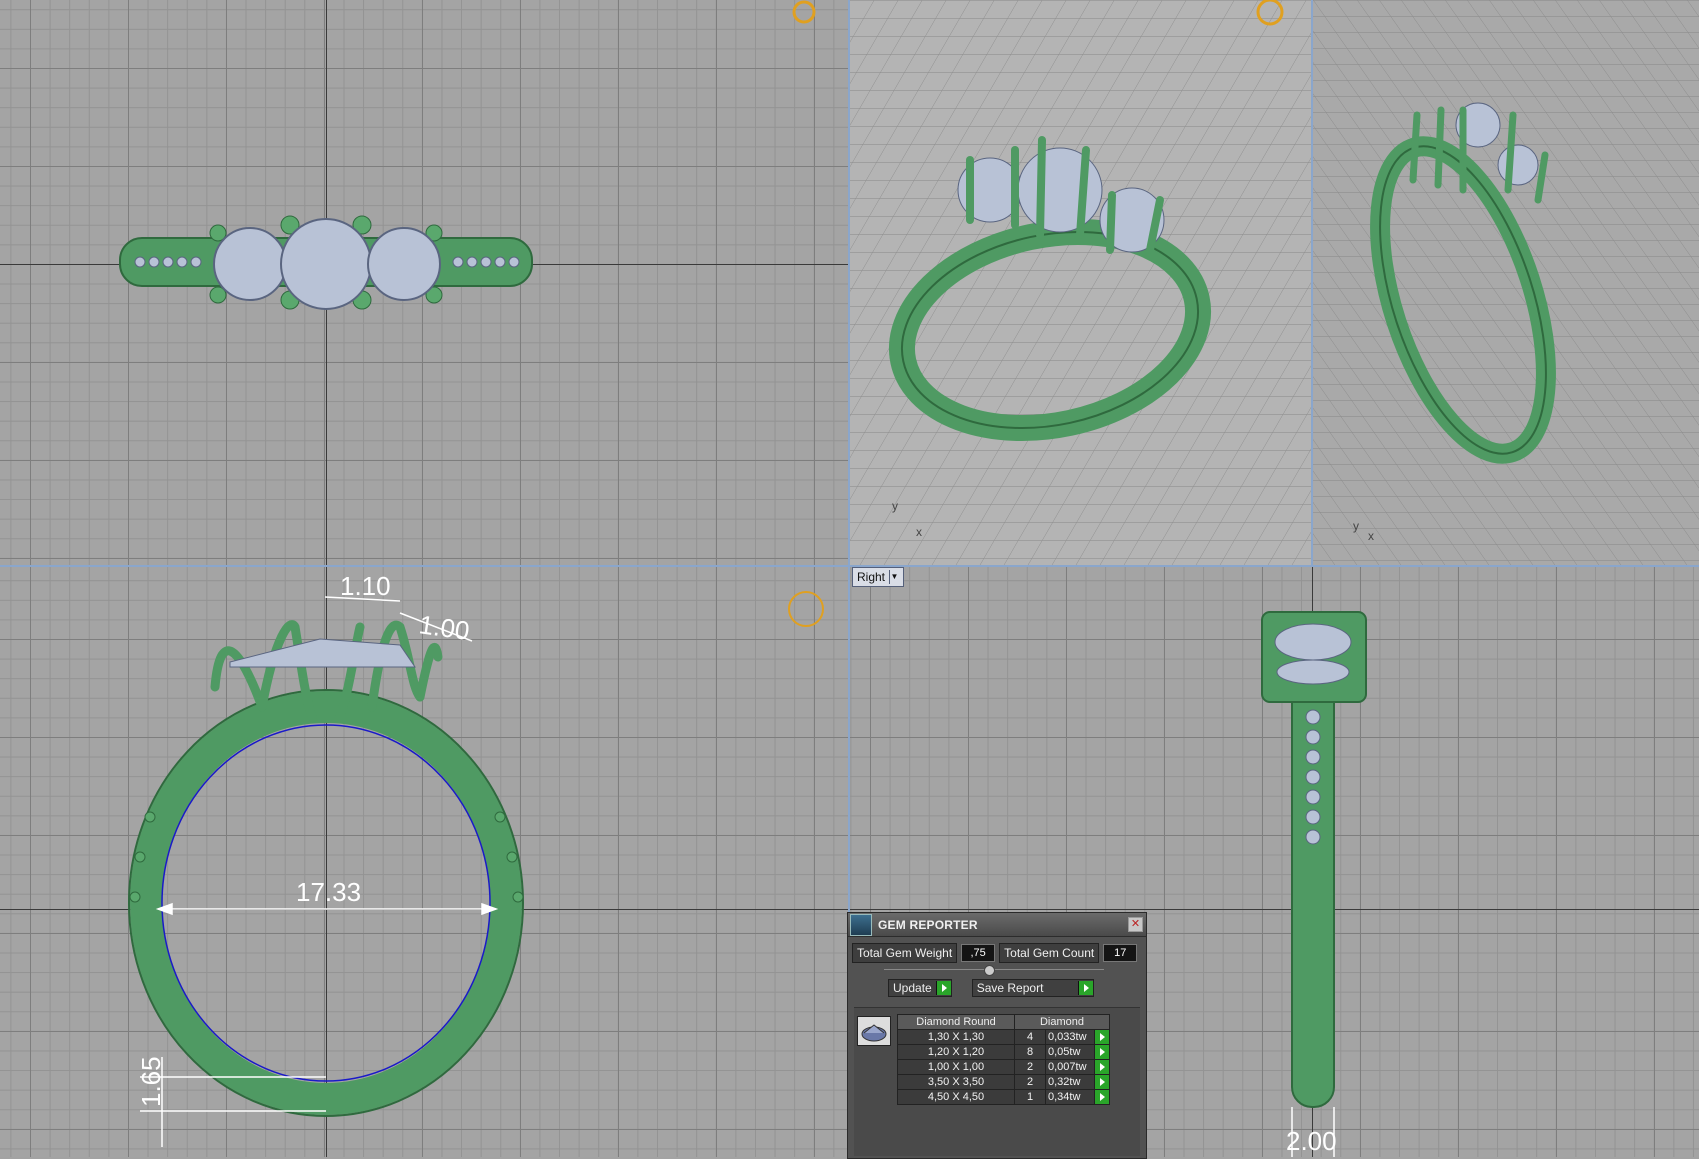 This screenshot has height=1159, width=1699. Describe the element at coordinates (874, 1031) in the screenshot. I see `diamond-gem-thumbnail` at that location.